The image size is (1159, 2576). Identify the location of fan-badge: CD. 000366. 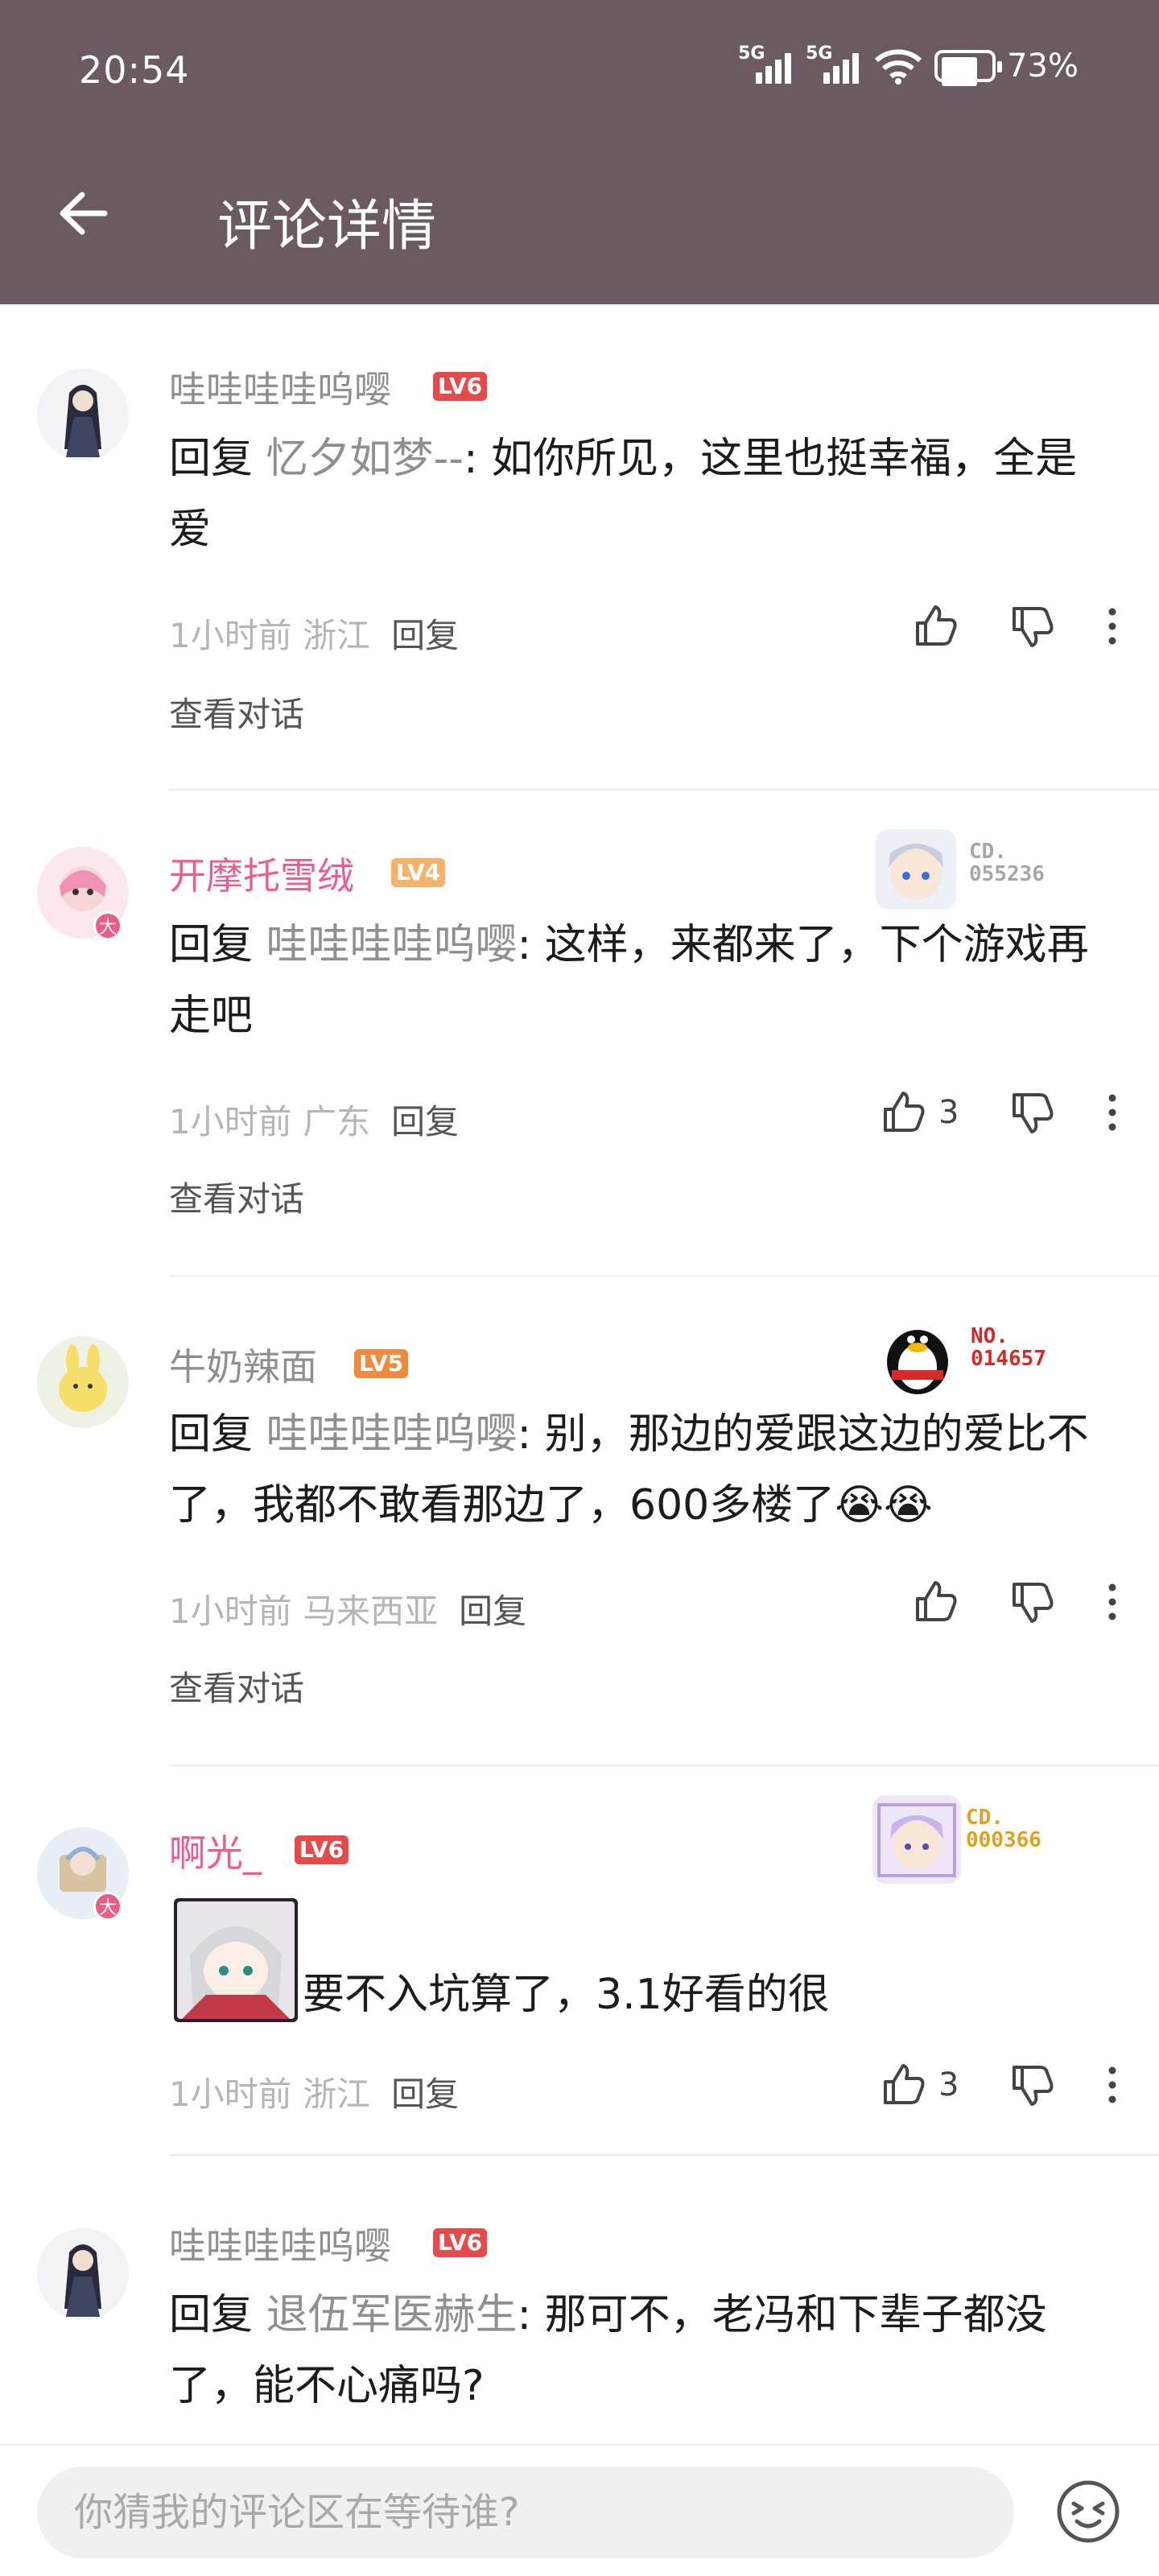
(969, 1839).